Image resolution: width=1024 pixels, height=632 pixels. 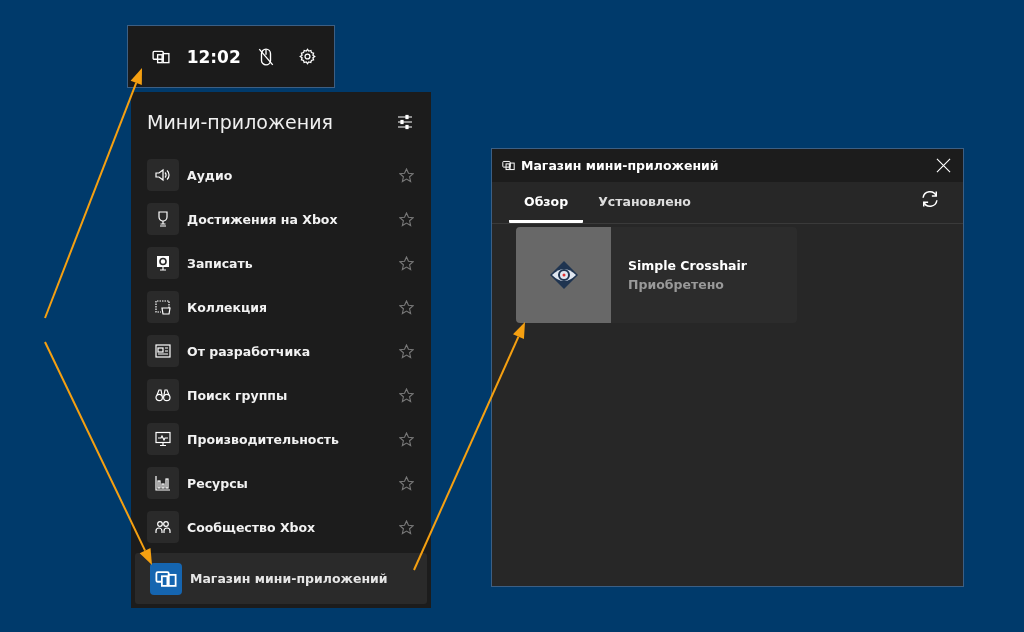 What do you see at coordinates (163, 351) in the screenshot?
I see `newspaper-icon` at bounding box center [163, 351].